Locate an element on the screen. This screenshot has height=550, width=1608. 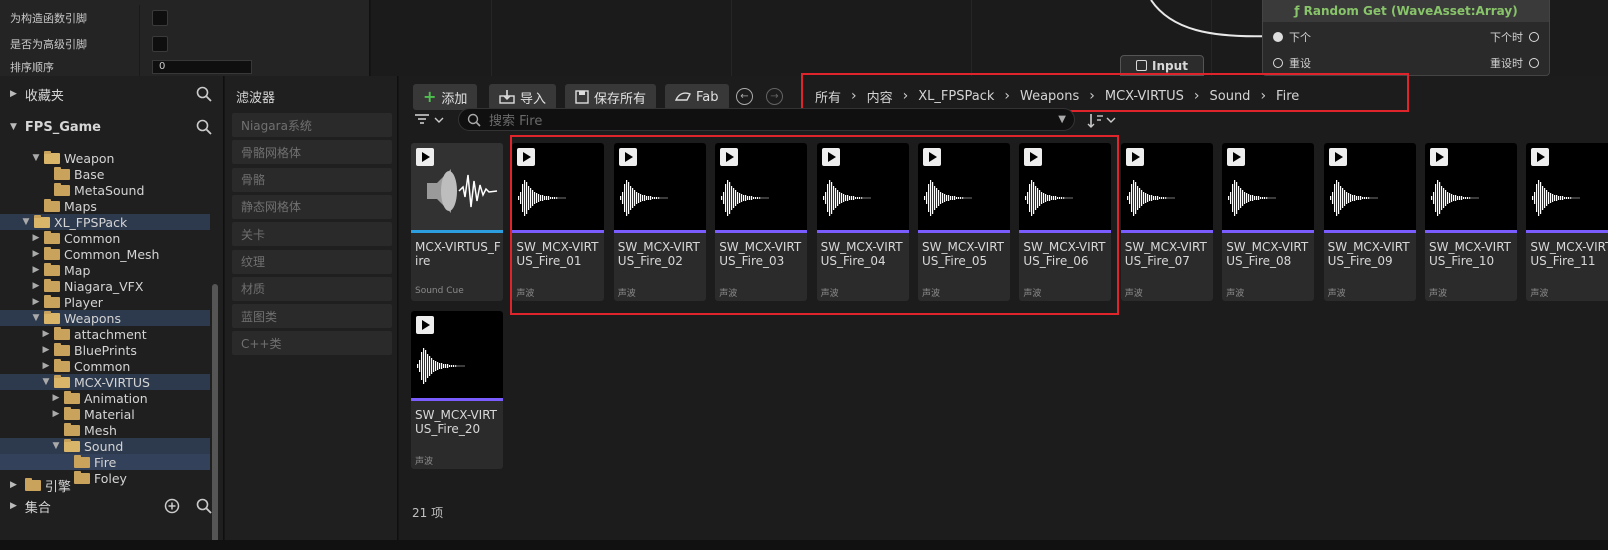
tree-folder-weapons: ▼ Weapons is located at coordinates (105, 318).